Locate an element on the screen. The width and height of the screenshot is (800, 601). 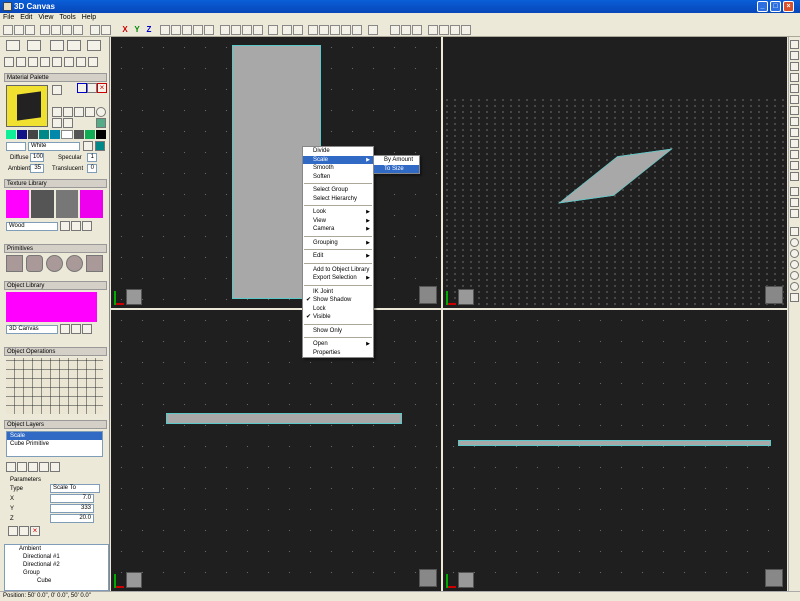
snap-icon is located at coordinates (187, 30).